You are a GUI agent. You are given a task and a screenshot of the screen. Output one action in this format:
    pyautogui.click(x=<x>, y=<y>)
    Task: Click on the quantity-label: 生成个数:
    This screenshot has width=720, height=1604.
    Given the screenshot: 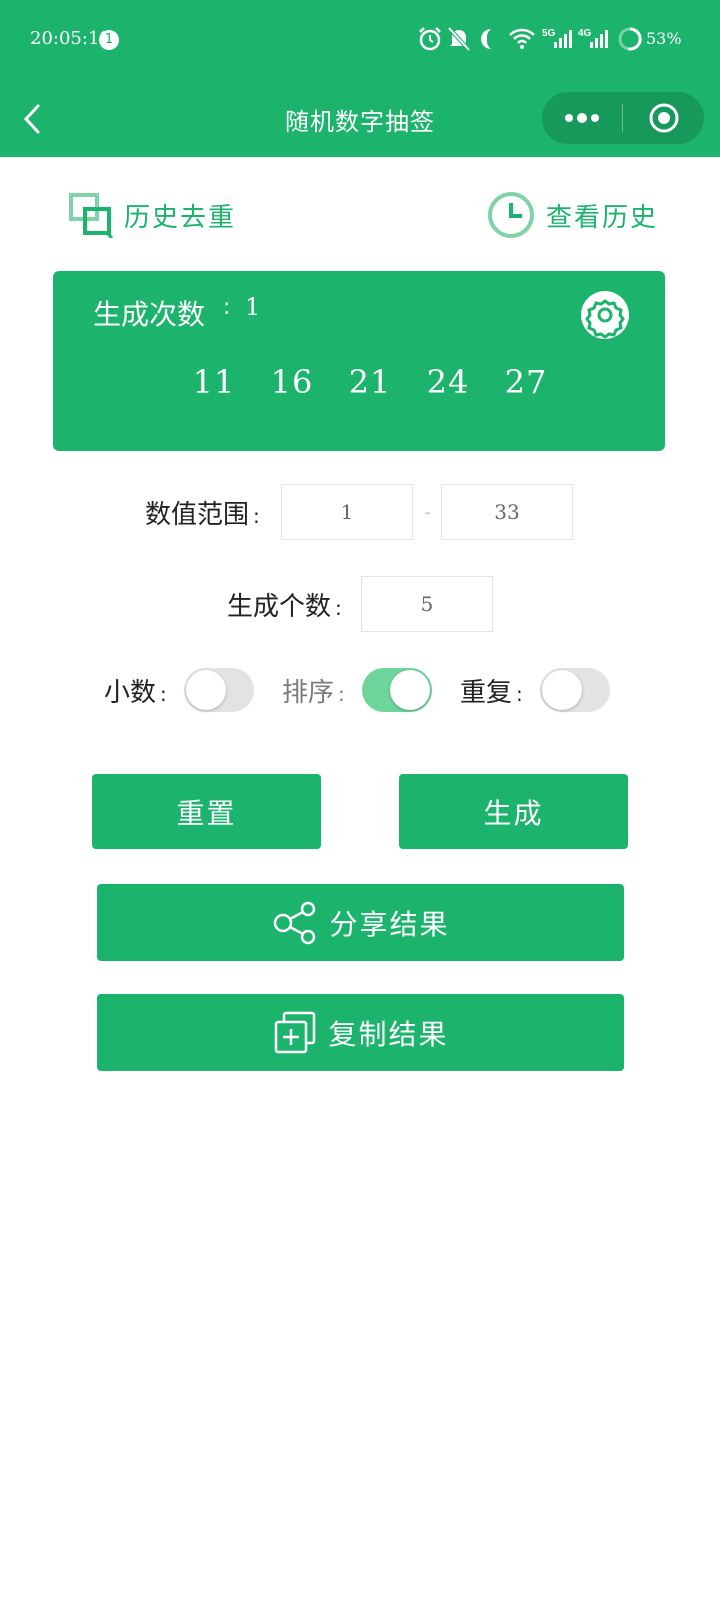 What is the action you would take?
    pyautogui.click(x=284, y=604)
    